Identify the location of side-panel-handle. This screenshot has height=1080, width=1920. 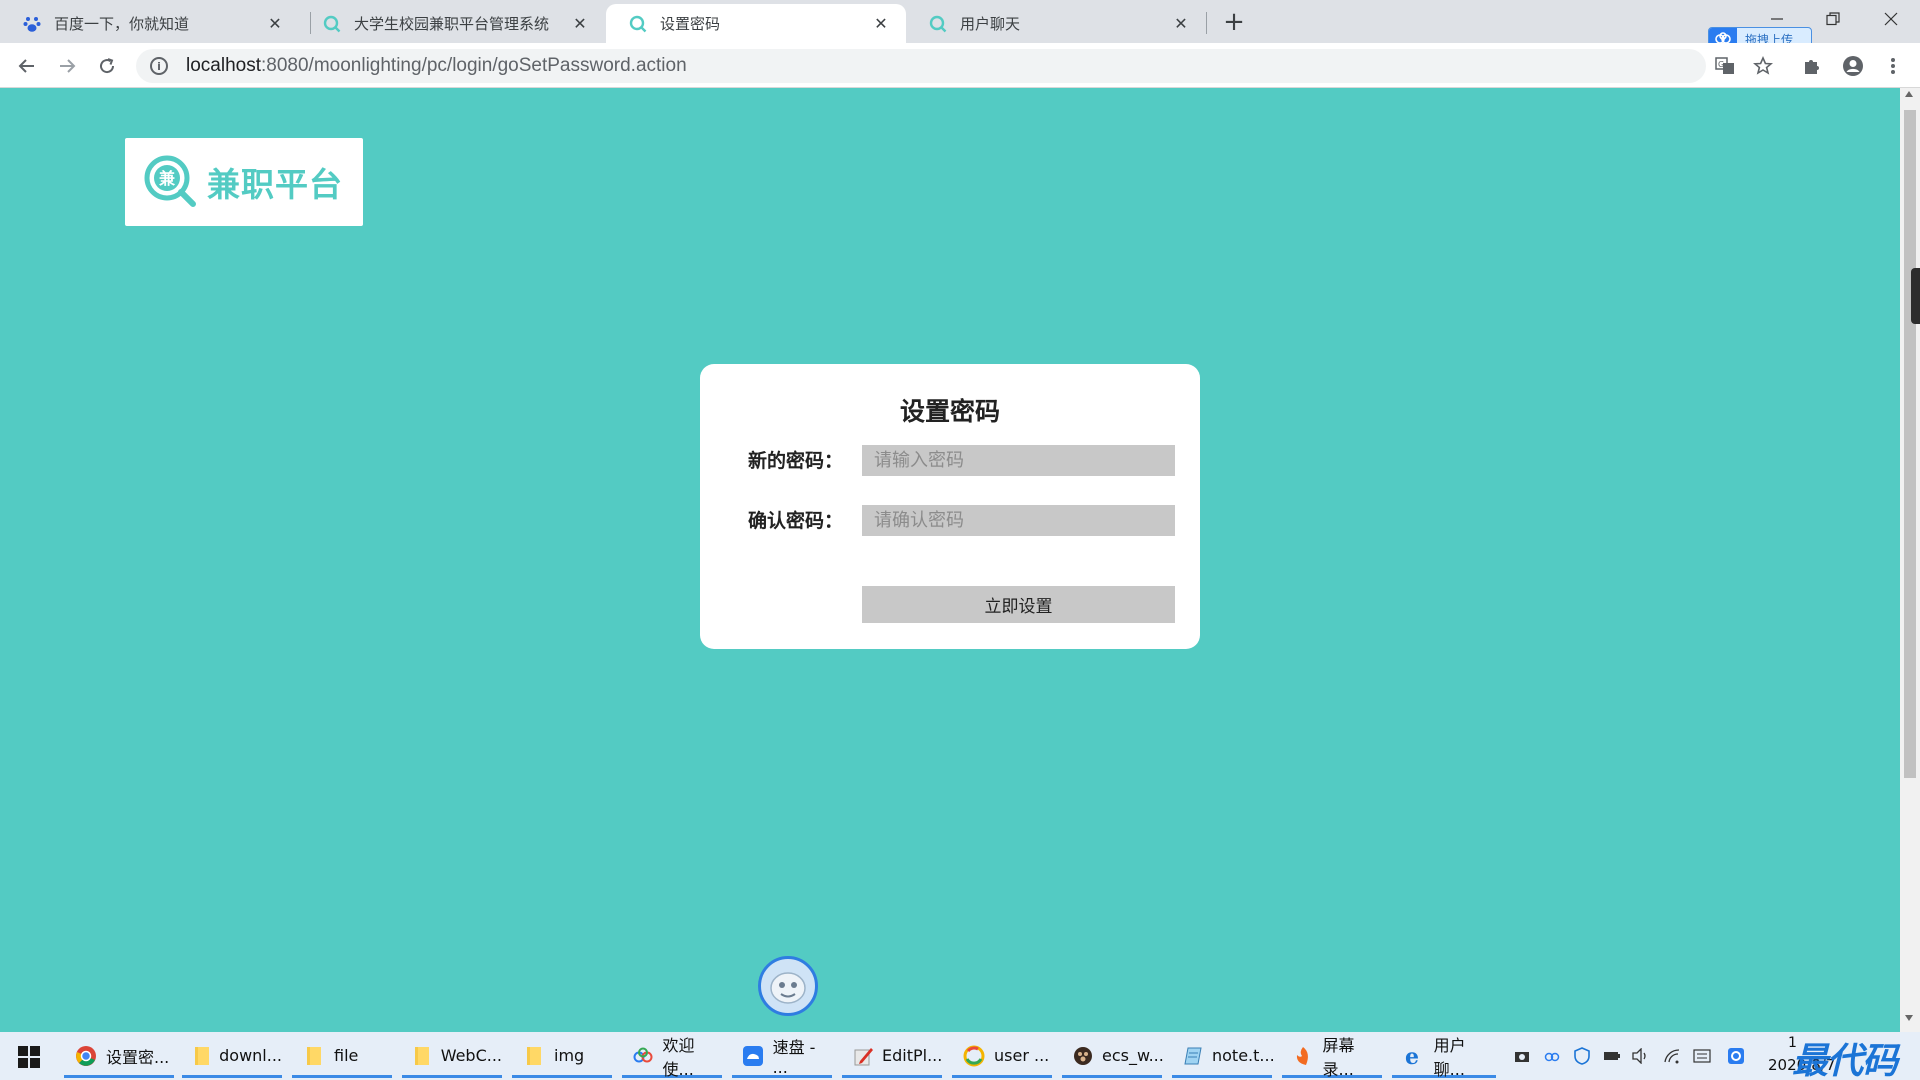
(1915, 296).